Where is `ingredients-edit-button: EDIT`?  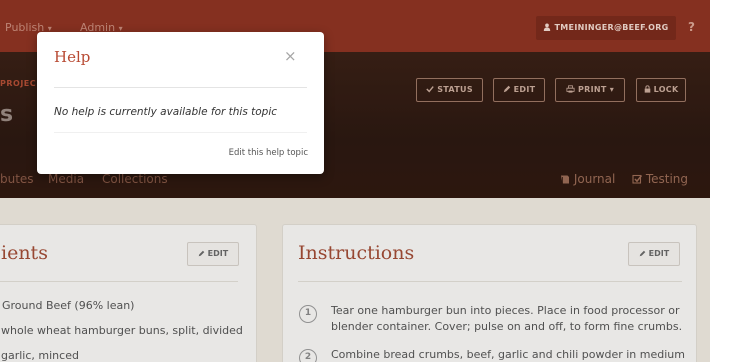 ingredients-edit-button: EDIT is located at coordinates (213, 254).